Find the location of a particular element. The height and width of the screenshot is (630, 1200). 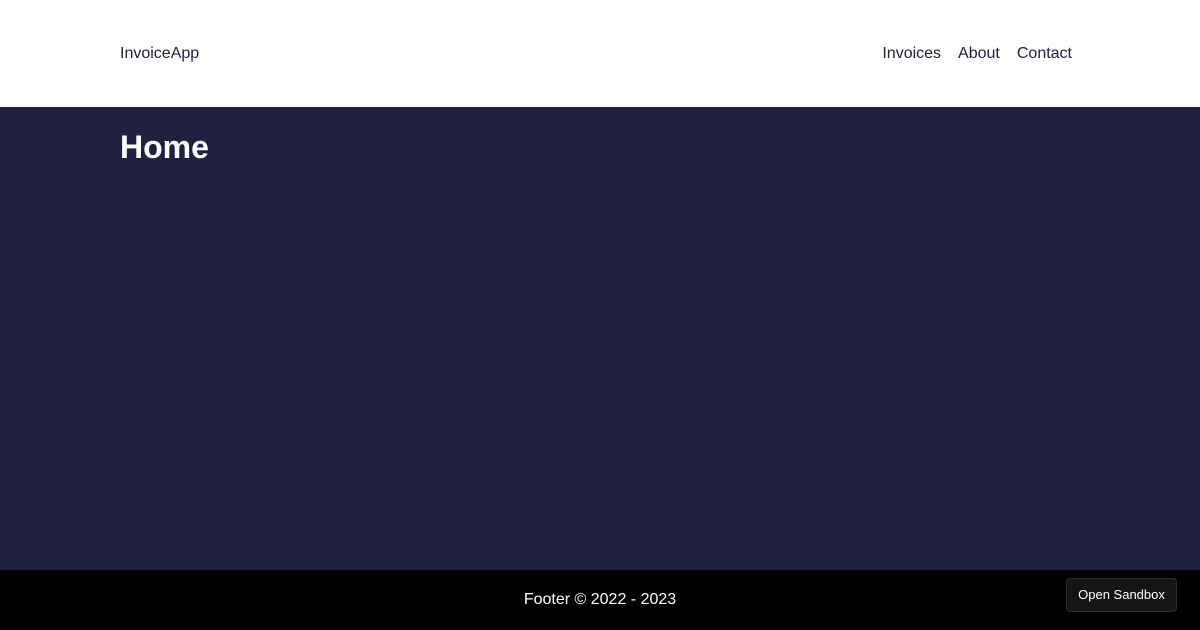

nav-link-about: About is located at coordinates (979, 53).